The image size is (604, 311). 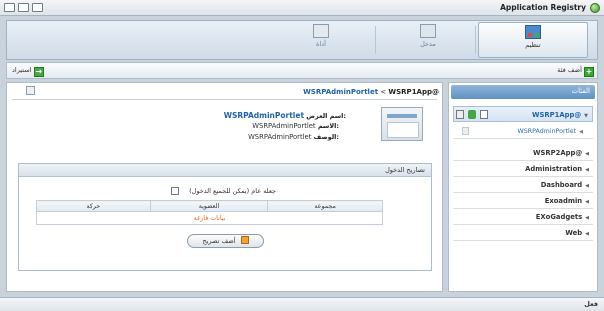 I want to click on permission-table: حركة العضوية مجموعة بيانات فارغة, so click(x=209, y=212).